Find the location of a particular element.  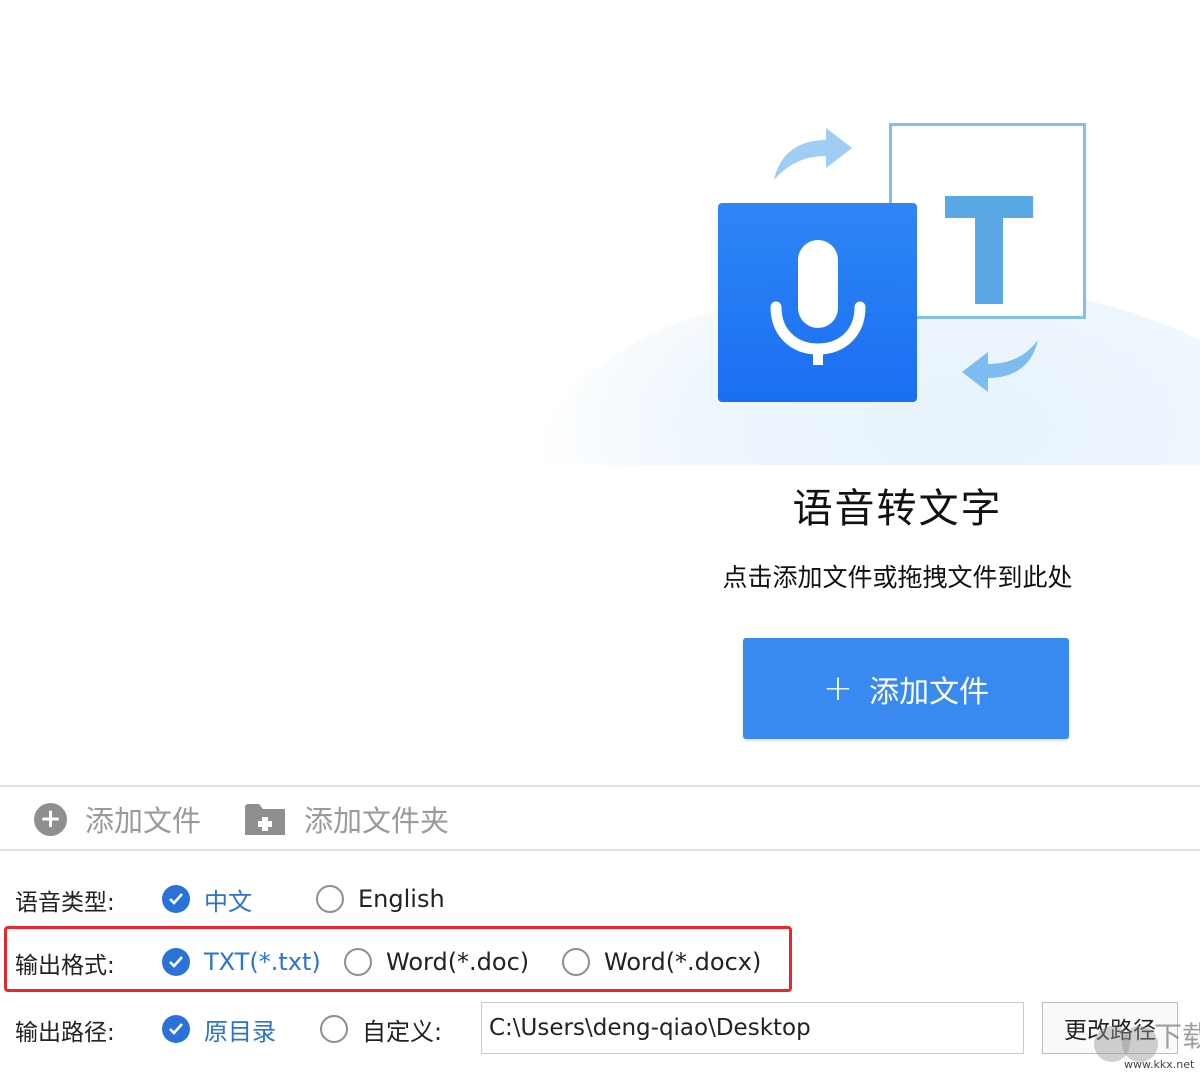

format-option-docx: Word(*.docx) is located at coordinates (661, 962).